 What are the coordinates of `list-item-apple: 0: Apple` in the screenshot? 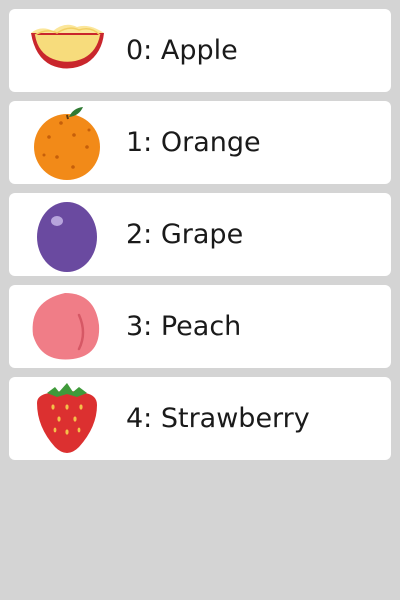 It's located at (200, 50).